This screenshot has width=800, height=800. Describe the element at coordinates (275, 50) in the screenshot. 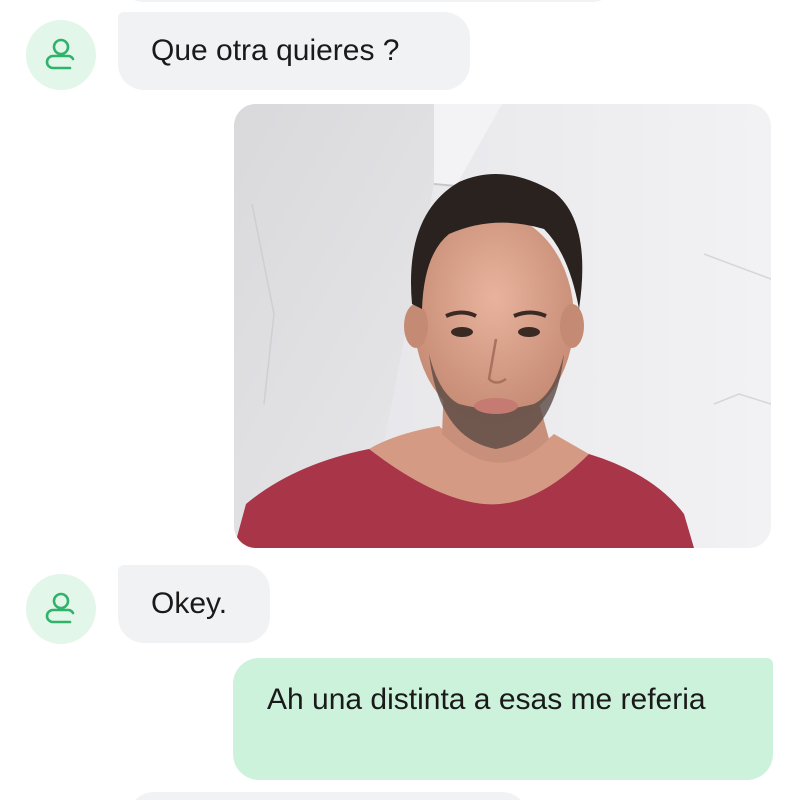

I see `message-text: Que otra quieres ?` at that location.